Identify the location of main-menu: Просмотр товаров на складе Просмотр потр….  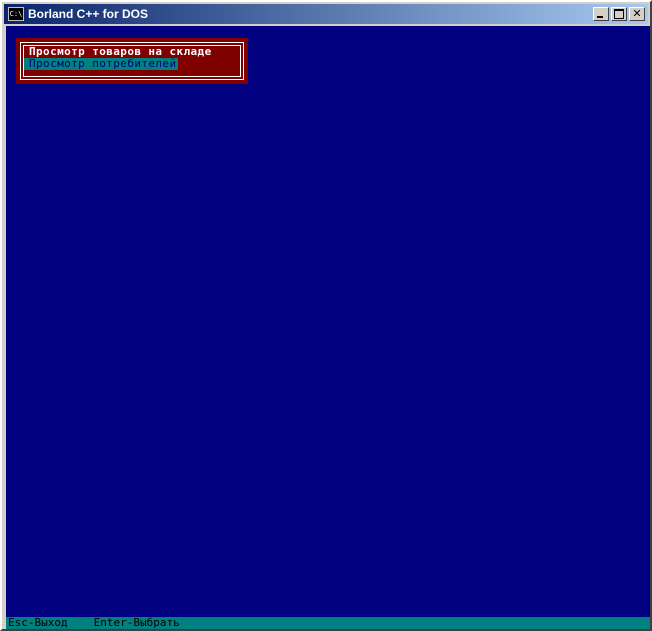
(132, 61).